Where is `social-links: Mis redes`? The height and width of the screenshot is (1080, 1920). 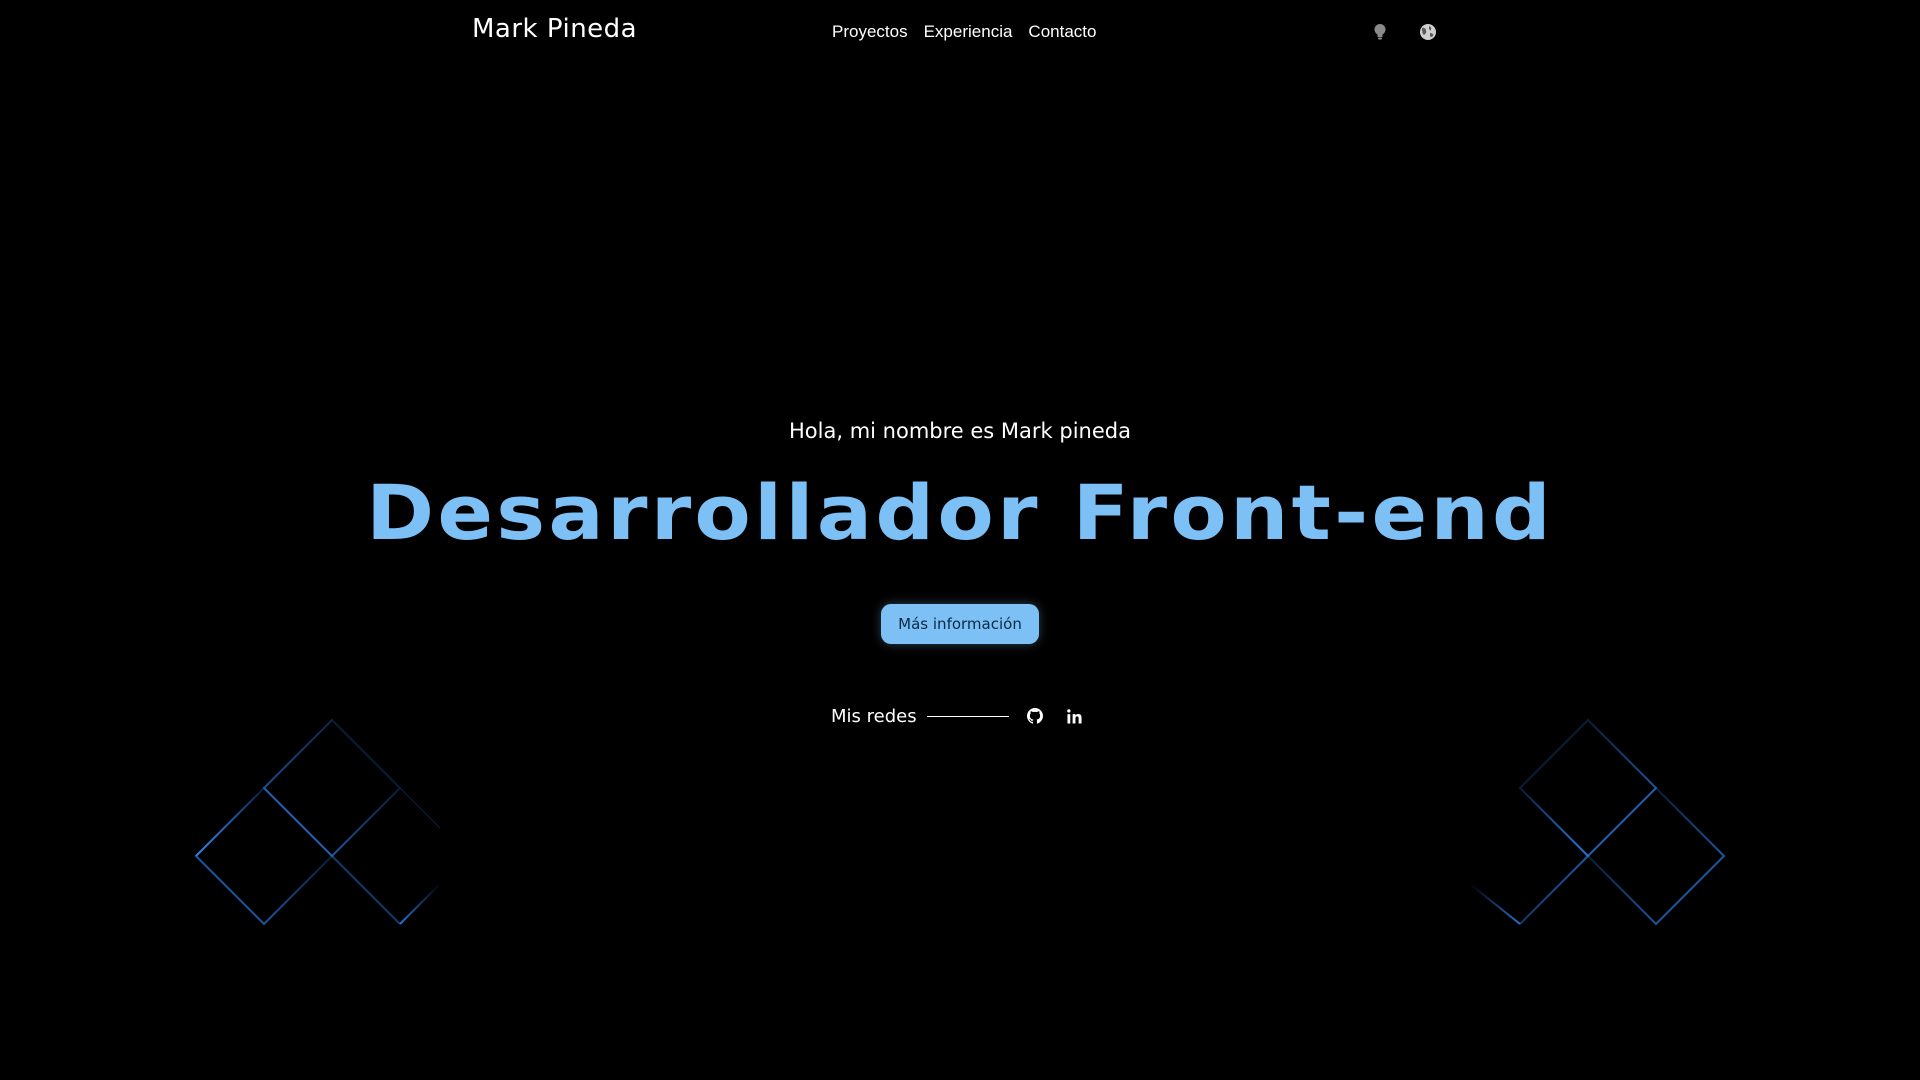 social-links: Mis redes is located at coordinates (968, 716).